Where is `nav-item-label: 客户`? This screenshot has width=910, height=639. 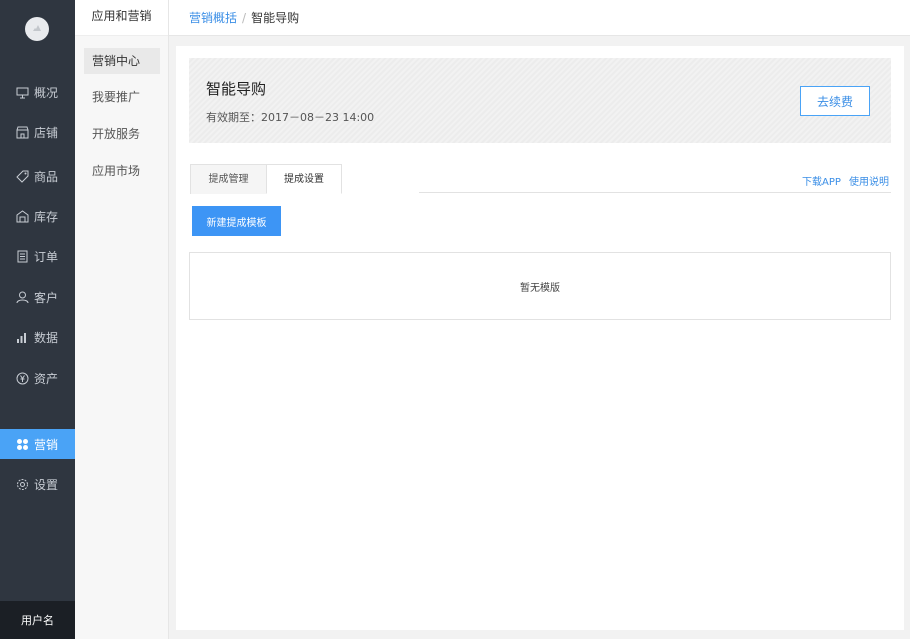
nav-item-label: 客户 is located at coordinates (46, 297).